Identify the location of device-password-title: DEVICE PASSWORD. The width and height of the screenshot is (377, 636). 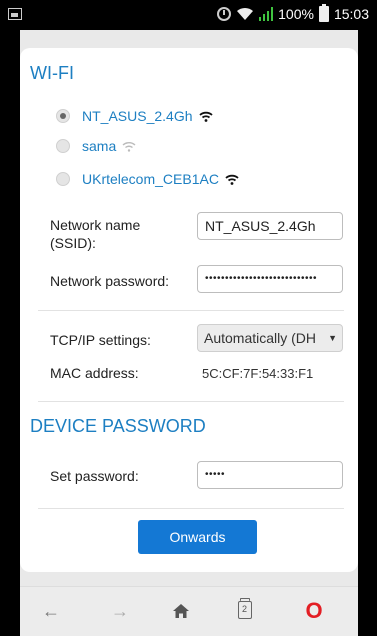
(118, 426).